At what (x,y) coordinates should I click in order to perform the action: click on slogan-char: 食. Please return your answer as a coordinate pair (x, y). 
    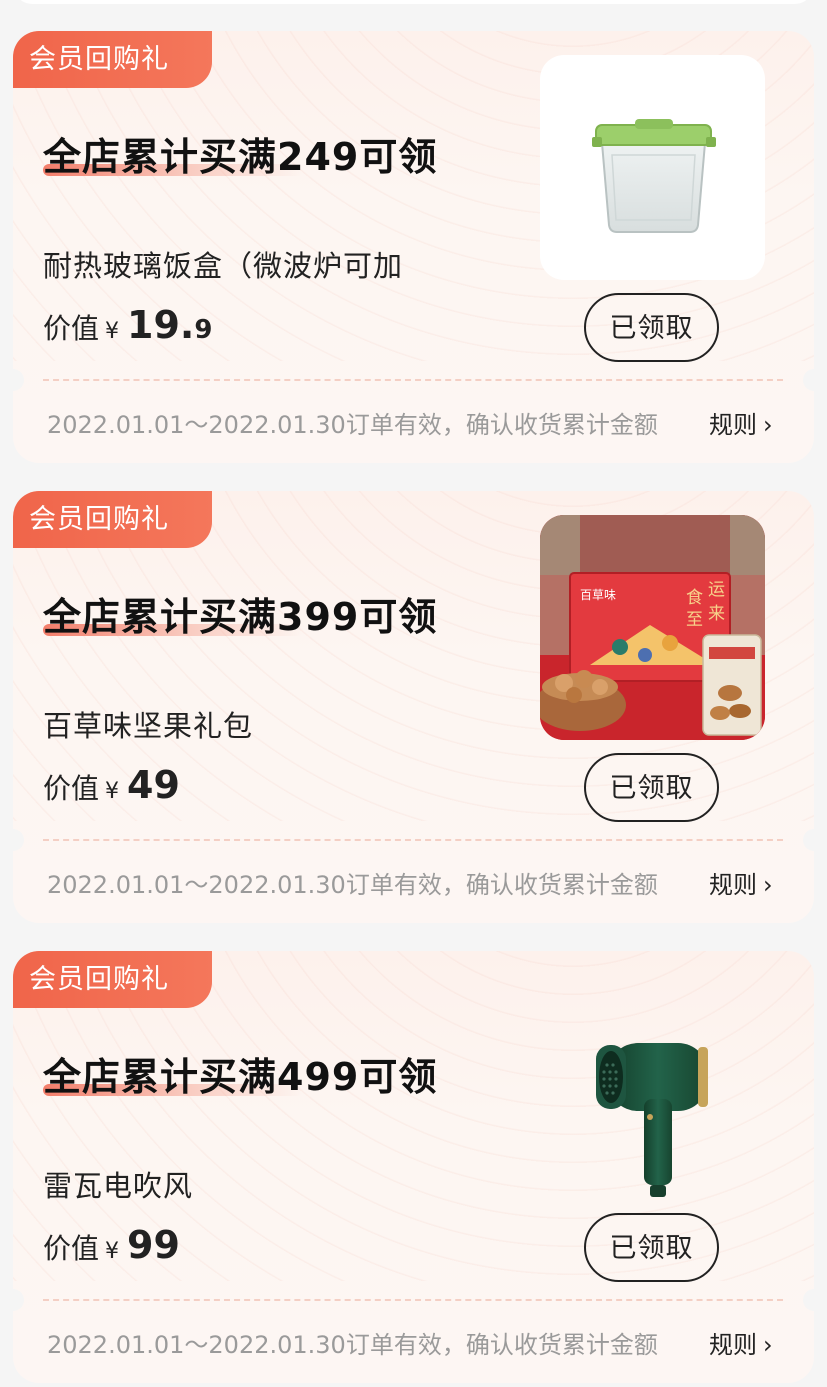
    Looking at the image, I should click on (694, 598).